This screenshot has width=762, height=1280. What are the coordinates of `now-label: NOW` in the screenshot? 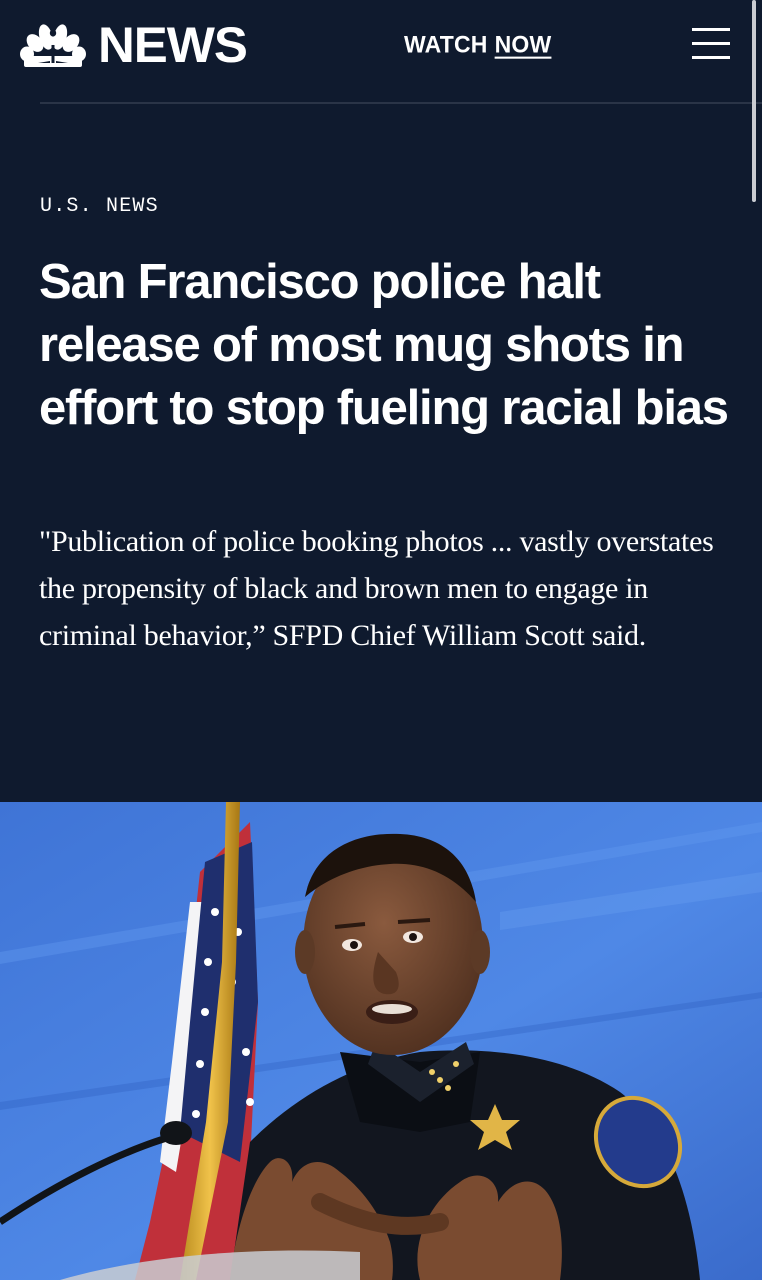 It's located at (523, 44).